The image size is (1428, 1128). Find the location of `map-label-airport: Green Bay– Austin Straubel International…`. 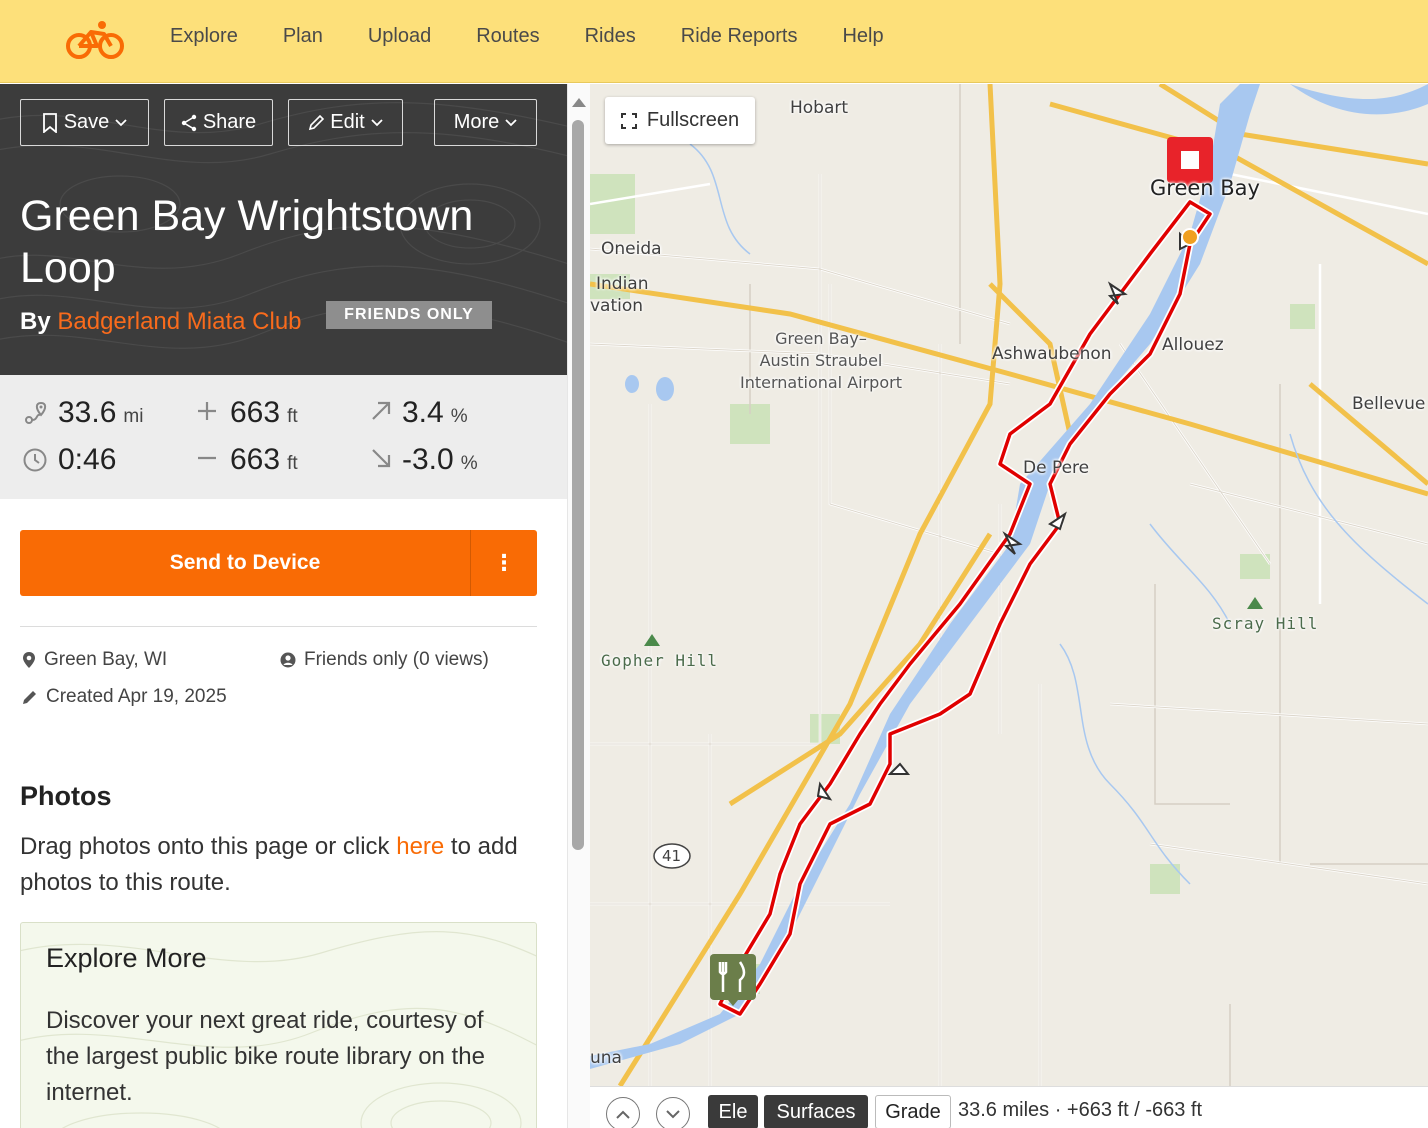

map-label-airport: Green Bay– Austin Straubel International… is located at coordinates (821, 360).